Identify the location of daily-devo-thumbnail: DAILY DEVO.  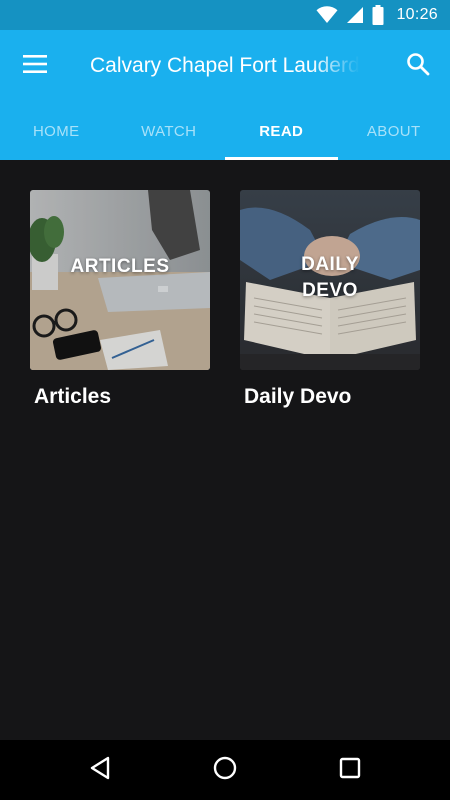
(330, 280).